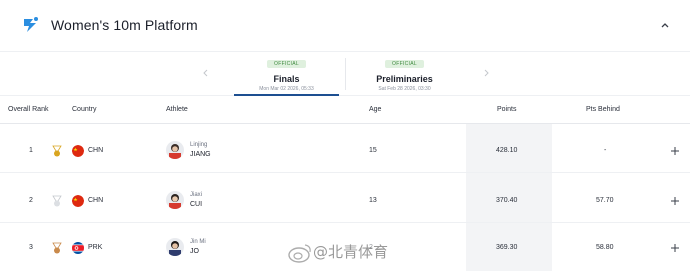  What do you see at coordinates (486, 73) in the screenshot?
I see `chevron-right-icon` at bounding box center [486, 73].